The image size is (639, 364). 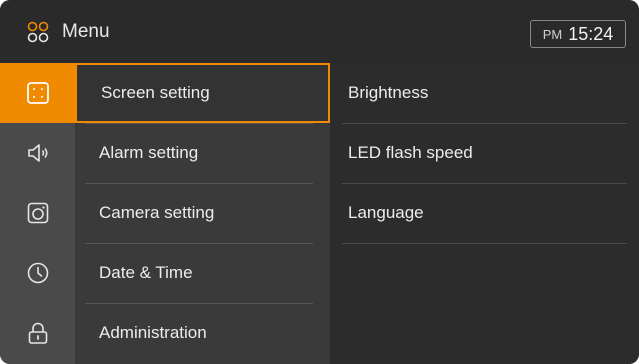 I want to click on menu-grid-icon, so click(x=38, y=32).